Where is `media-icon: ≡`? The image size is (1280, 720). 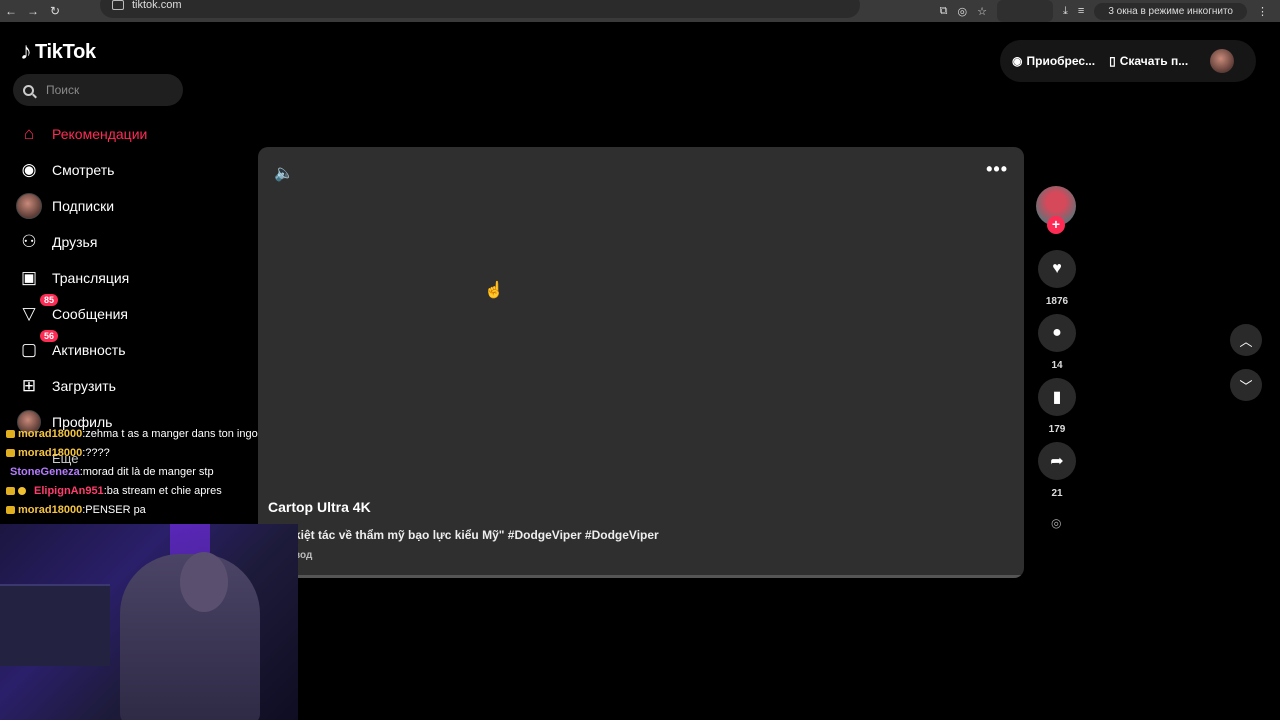 media-icon: ≡ is located at coordinates (1081, 11).